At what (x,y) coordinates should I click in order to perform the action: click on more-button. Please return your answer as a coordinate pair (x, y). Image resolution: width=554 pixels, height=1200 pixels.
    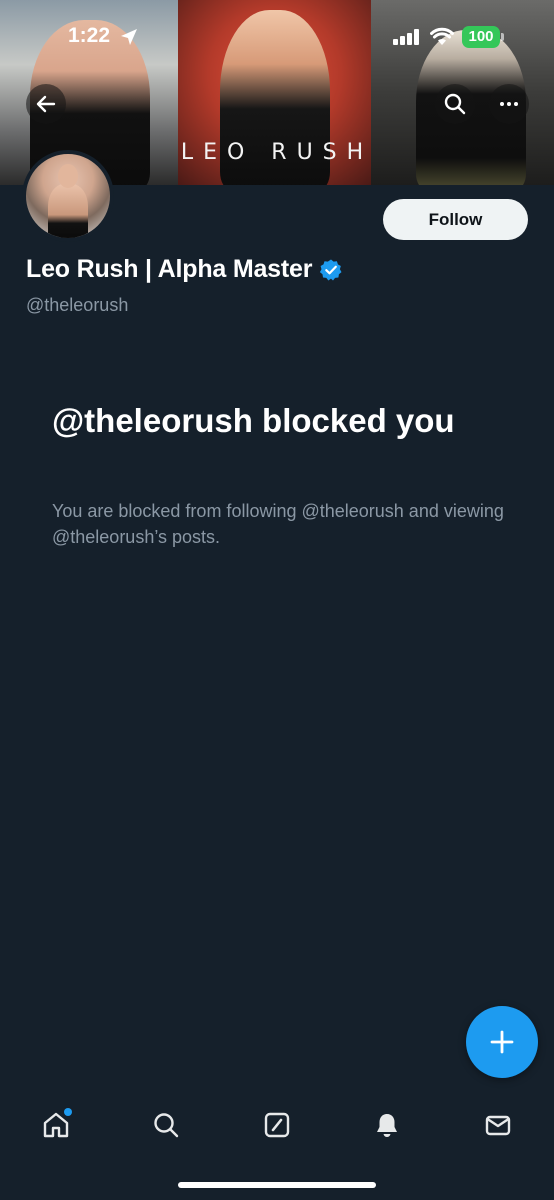
    Looking at the image, I should click on (509, 104).